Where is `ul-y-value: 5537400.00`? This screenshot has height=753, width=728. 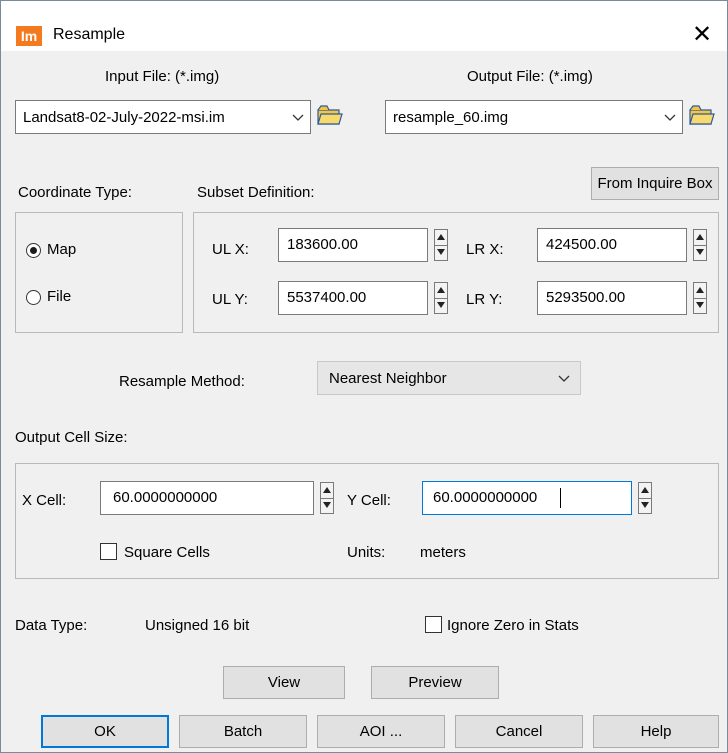 ul-y-value: 5537400.00 is located at coordinates (327, 297).